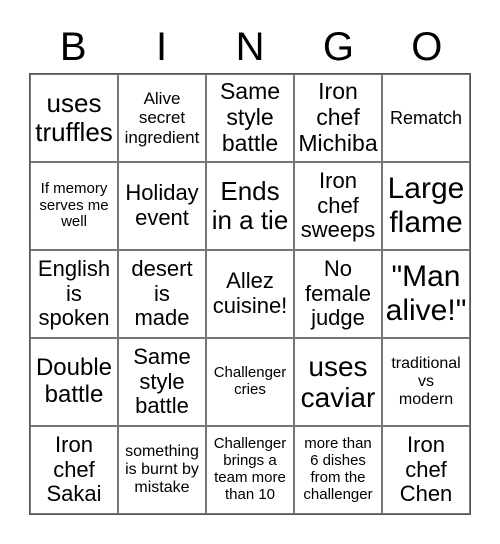 The image size is (500, 544). What do you see at coordinates (162, 294) in the screenshot?
I see `bingo-cell: desert is made` at bounding box center [162, 294].